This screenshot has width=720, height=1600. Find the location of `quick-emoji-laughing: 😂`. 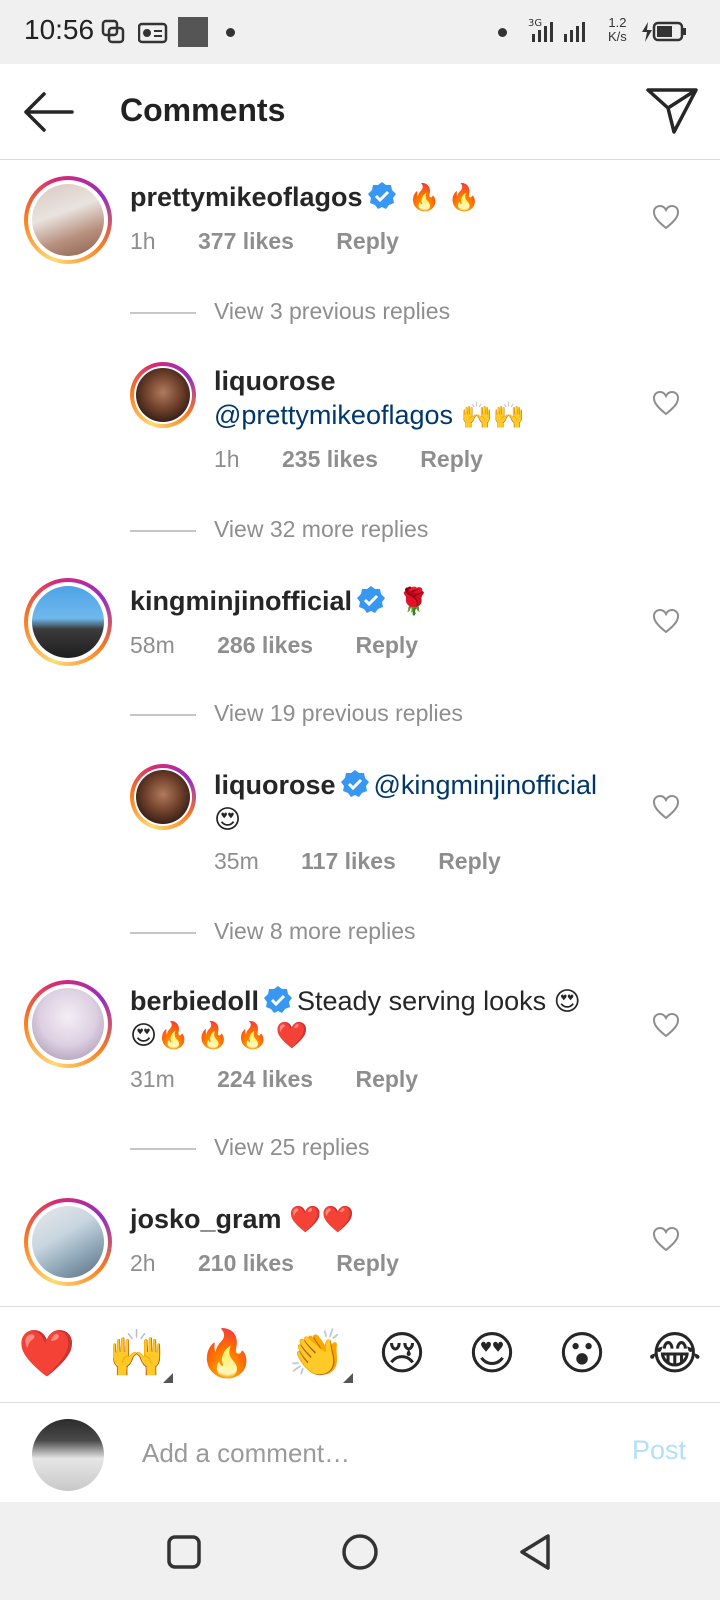

quick-emoji-laughing: 😂 is located at coordinates (675, 1353).